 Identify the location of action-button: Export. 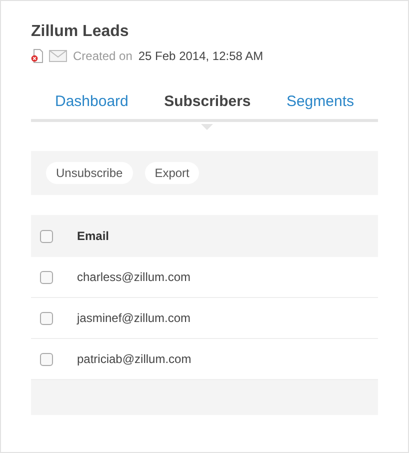
(172, 173).